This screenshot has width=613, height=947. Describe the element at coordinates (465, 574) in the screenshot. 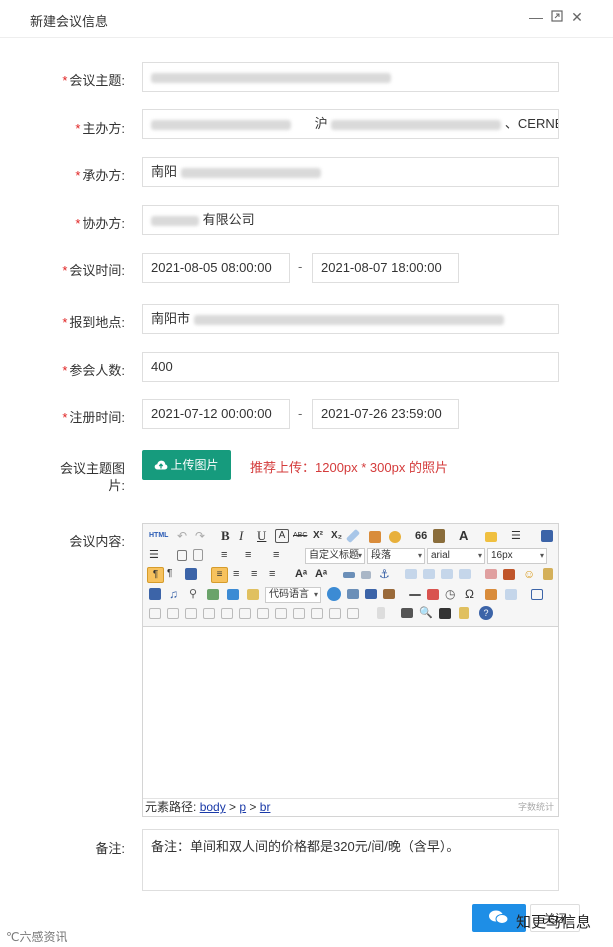

I see `image-center-icon` at that location.